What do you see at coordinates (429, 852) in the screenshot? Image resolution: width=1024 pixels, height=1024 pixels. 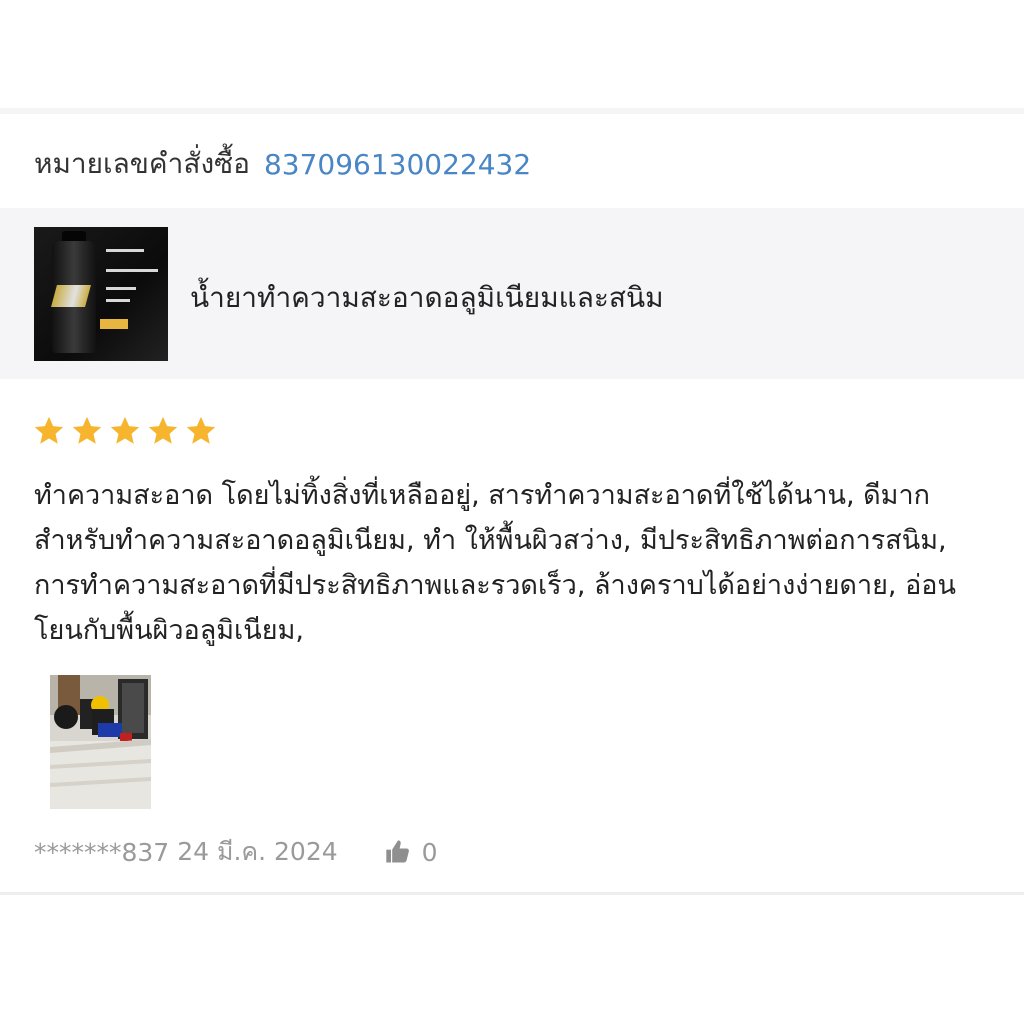 I see `like-count: 0` at bounding box center [429, 852].